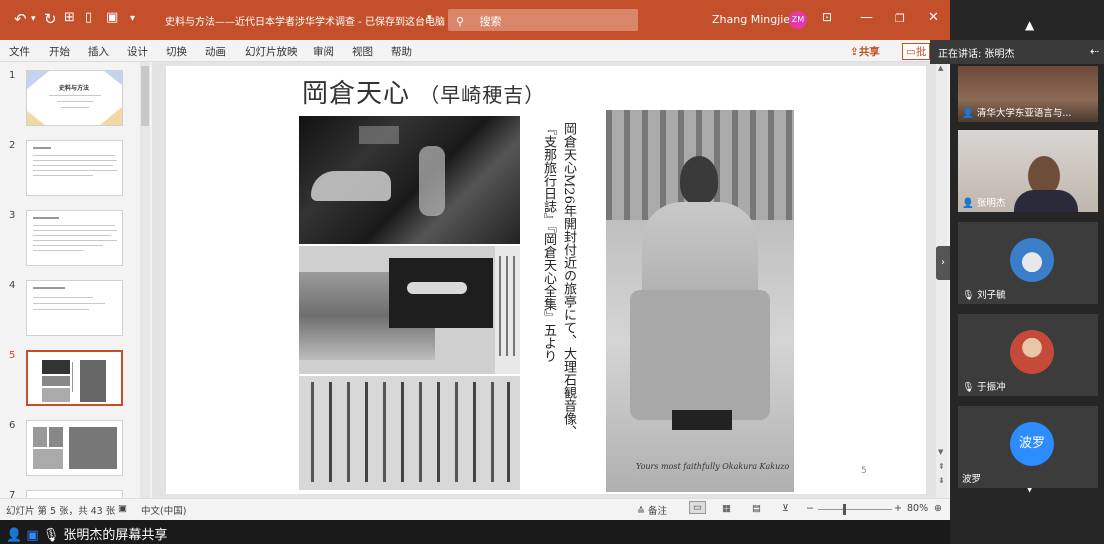  What do you see at coordinates (12, 145) in the screenshot?
I see `thumbnail-number: 2` at bounding box center [12, 145].